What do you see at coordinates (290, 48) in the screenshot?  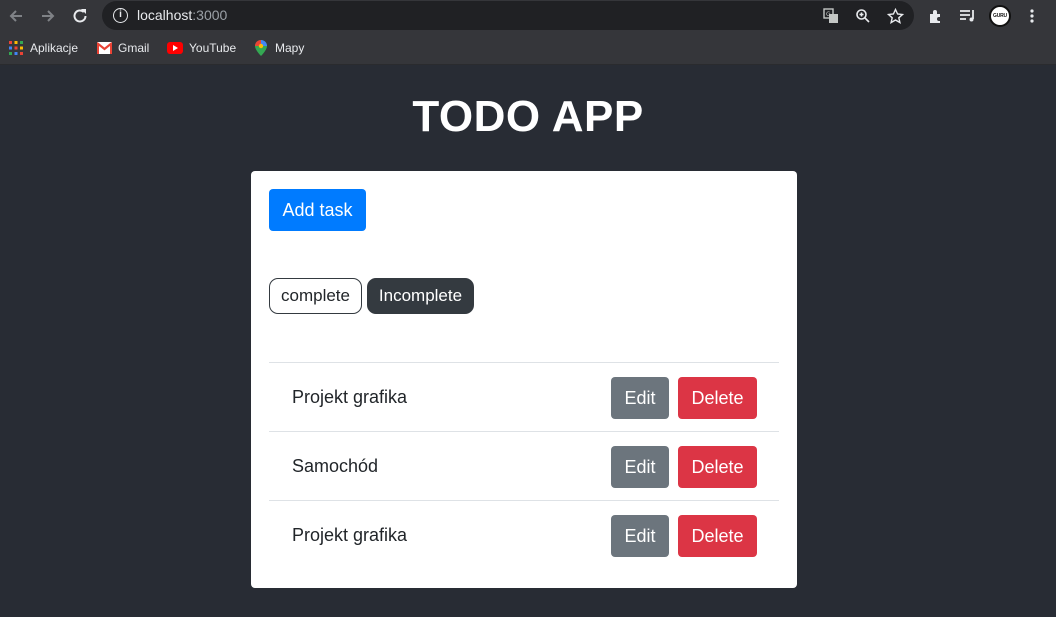 I see `bookmark-label: Mapy` at bounding box center [290, 48].